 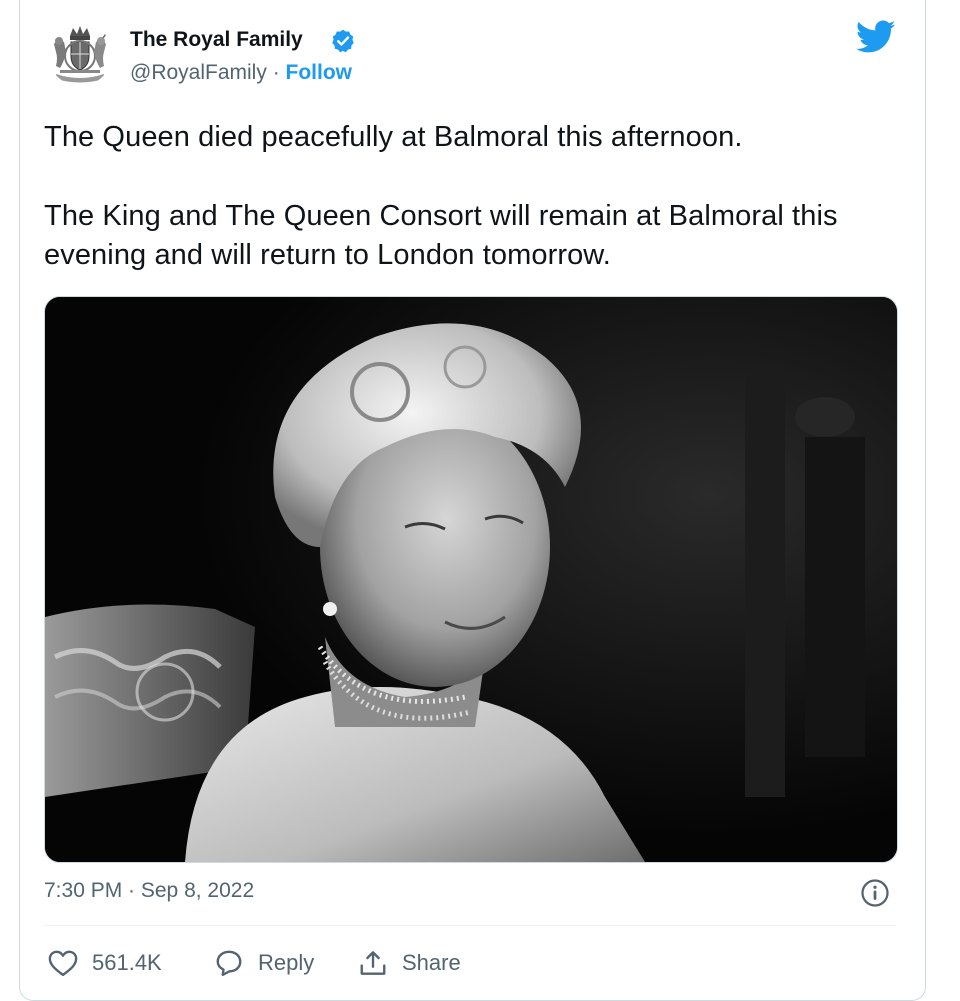 What do you see at coordinates (343, 41) in the screenshot?
I see `verified-badge-icon` at bounding box center [343, 41].